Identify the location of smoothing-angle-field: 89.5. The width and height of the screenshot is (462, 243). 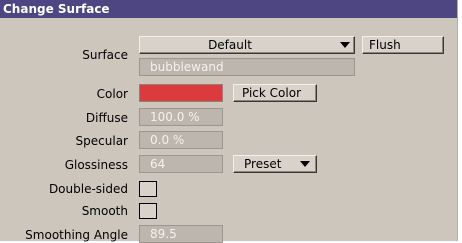
(181, 234).